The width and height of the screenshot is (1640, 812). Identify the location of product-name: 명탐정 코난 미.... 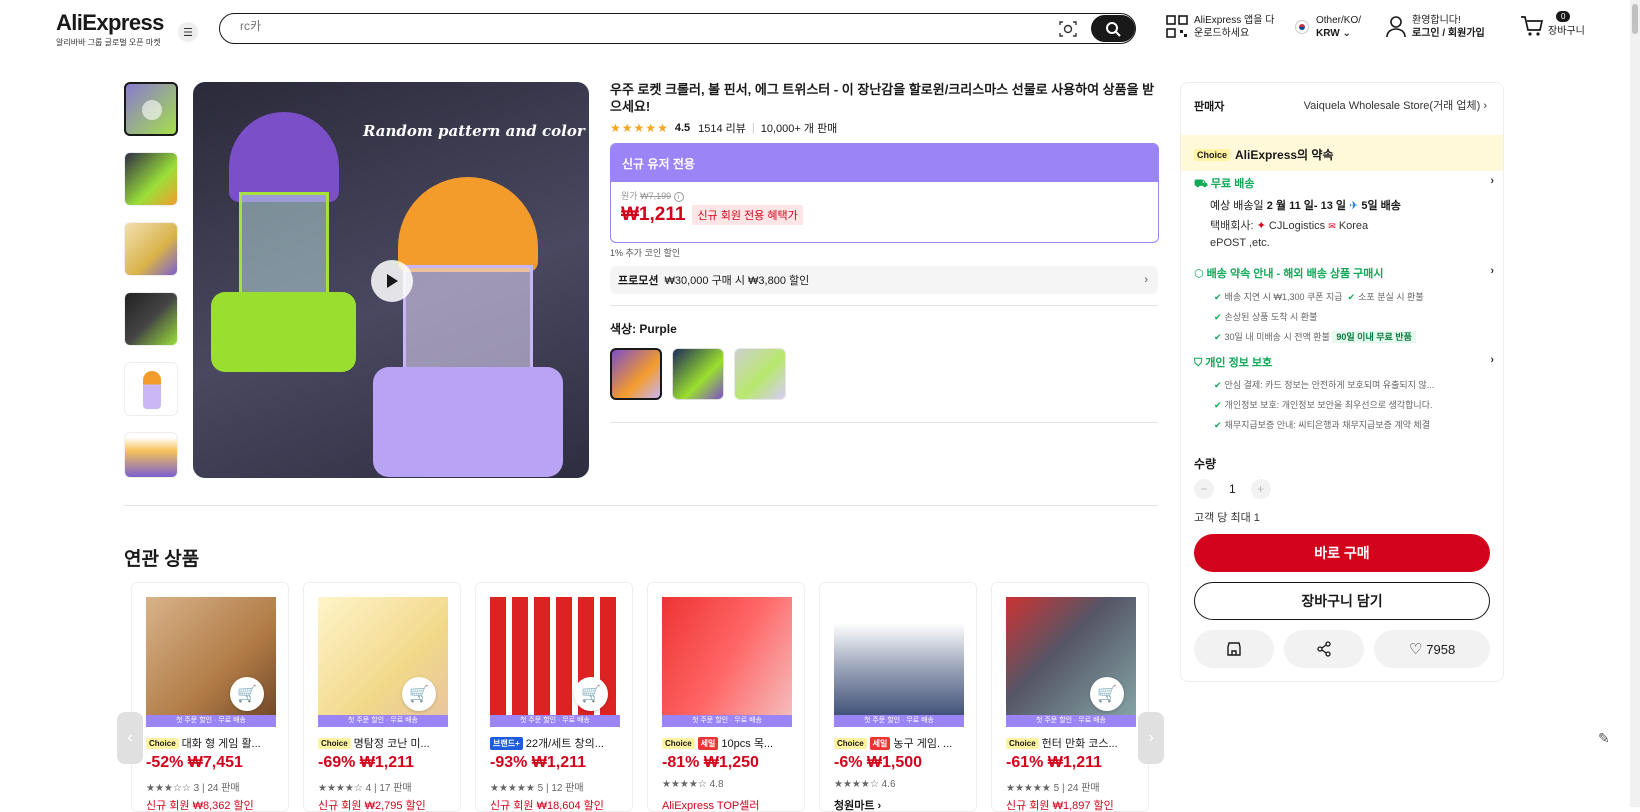
(391, 744).